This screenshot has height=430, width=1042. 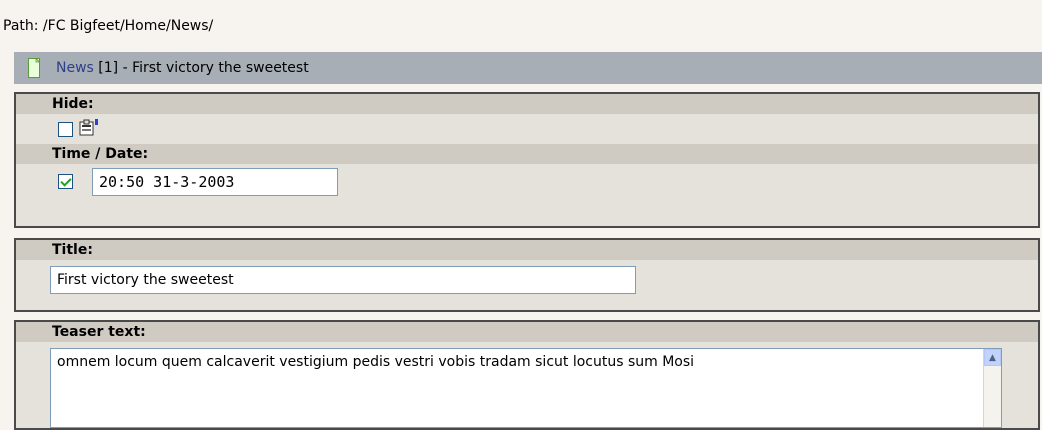 What do you see at coordinates (527, 129) in the screenshot?
I see `hide-row` at bounding box center [527, 129].